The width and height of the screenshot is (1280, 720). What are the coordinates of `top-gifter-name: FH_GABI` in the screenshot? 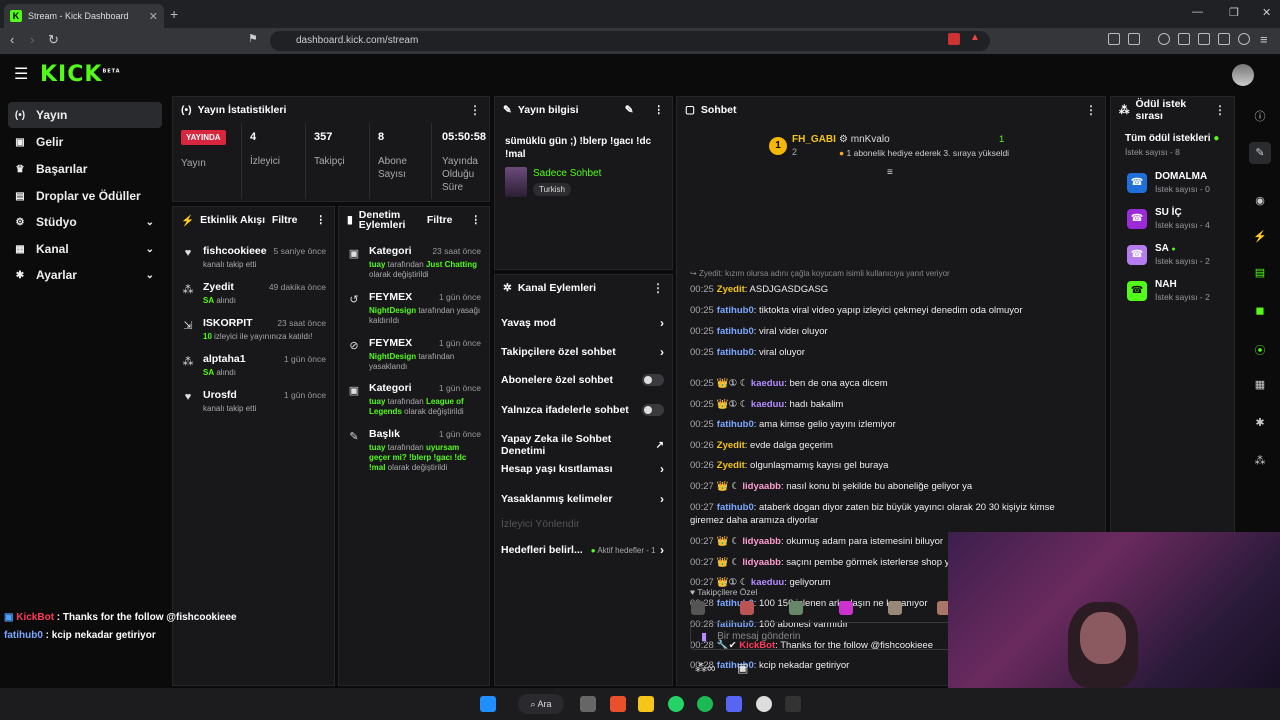 It's located at (814, 139).